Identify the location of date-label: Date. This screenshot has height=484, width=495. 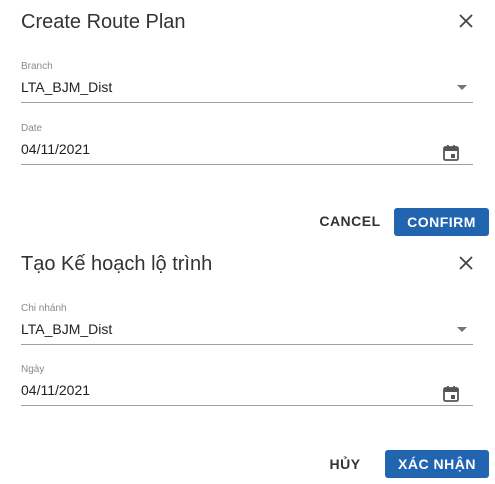
(32, 128).